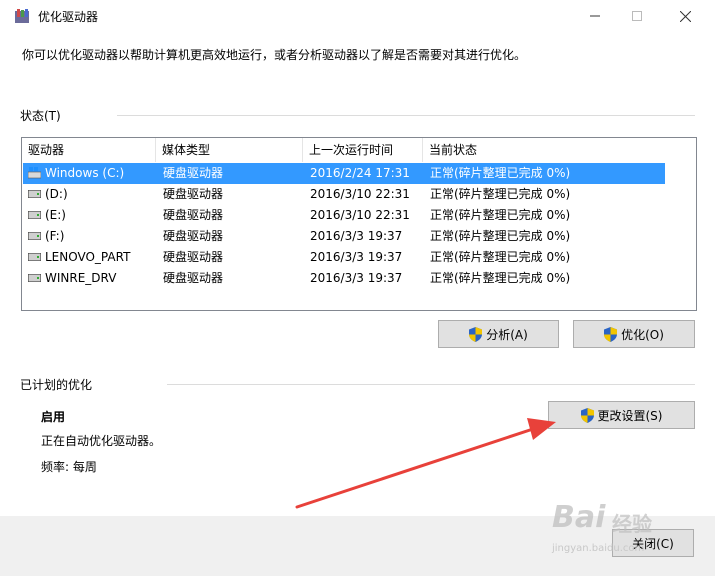  Describe the element at coordinates (425, 463) in the screenshot. I see `red-annotation-arrow` at that location.